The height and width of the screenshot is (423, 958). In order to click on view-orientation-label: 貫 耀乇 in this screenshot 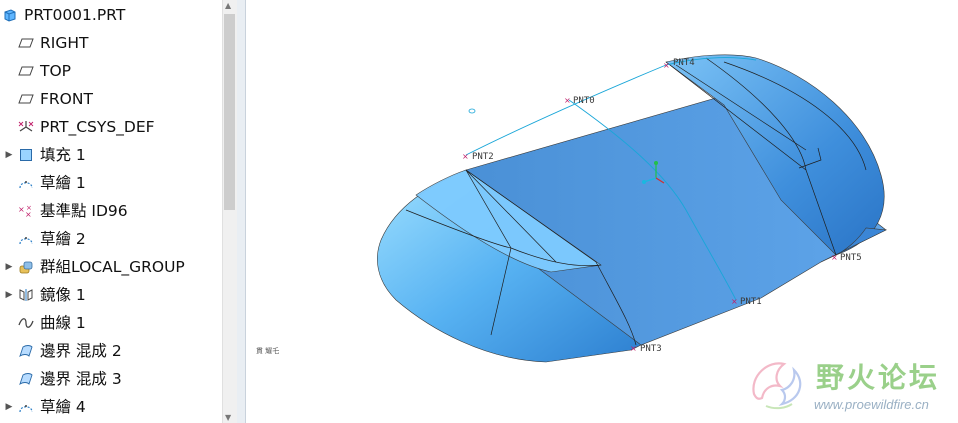, I will do `click(268, 351)`.